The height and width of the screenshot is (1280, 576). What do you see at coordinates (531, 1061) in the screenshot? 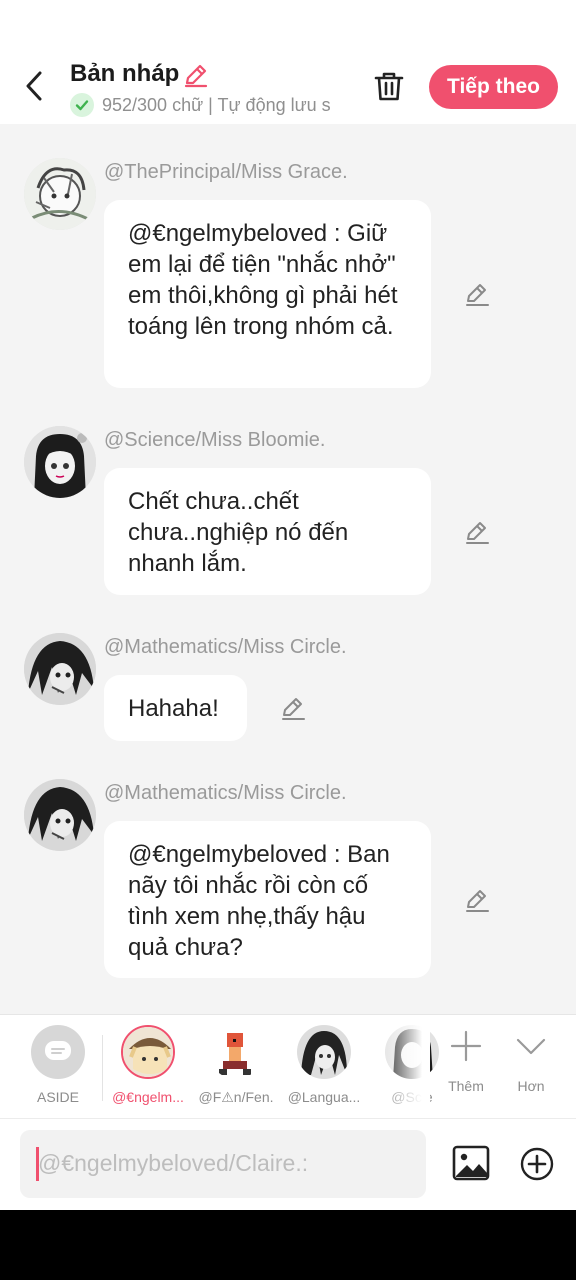
I see `more-button: Hơn` at bounding box center [531, 1061].